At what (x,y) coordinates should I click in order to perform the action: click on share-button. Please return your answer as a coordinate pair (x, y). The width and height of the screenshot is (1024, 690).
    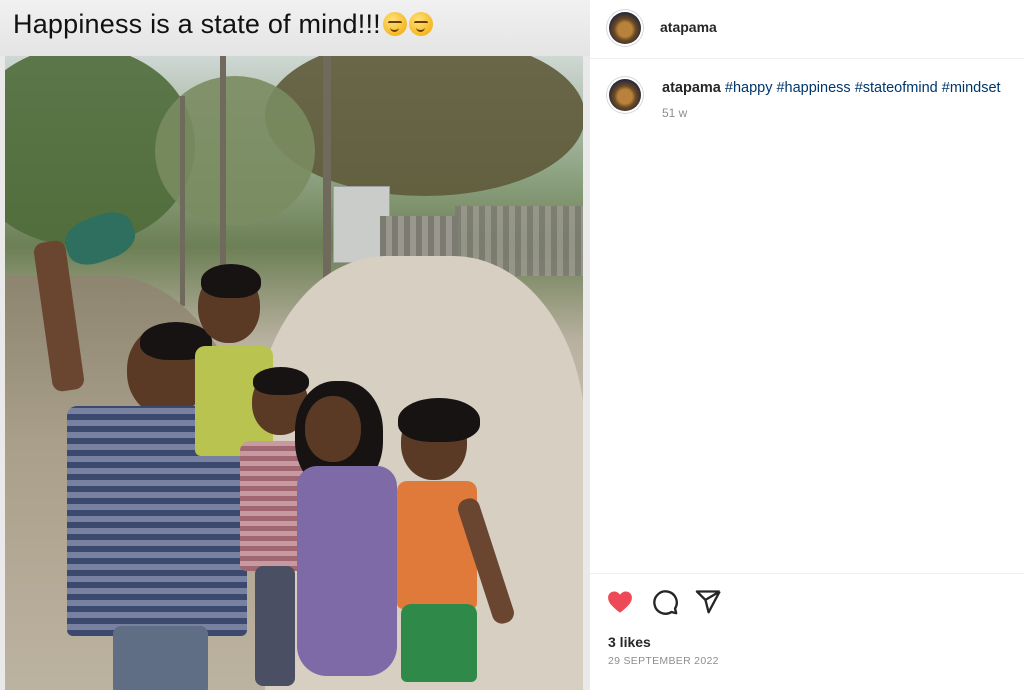
    Looking at the image, I should click on (708, 602).